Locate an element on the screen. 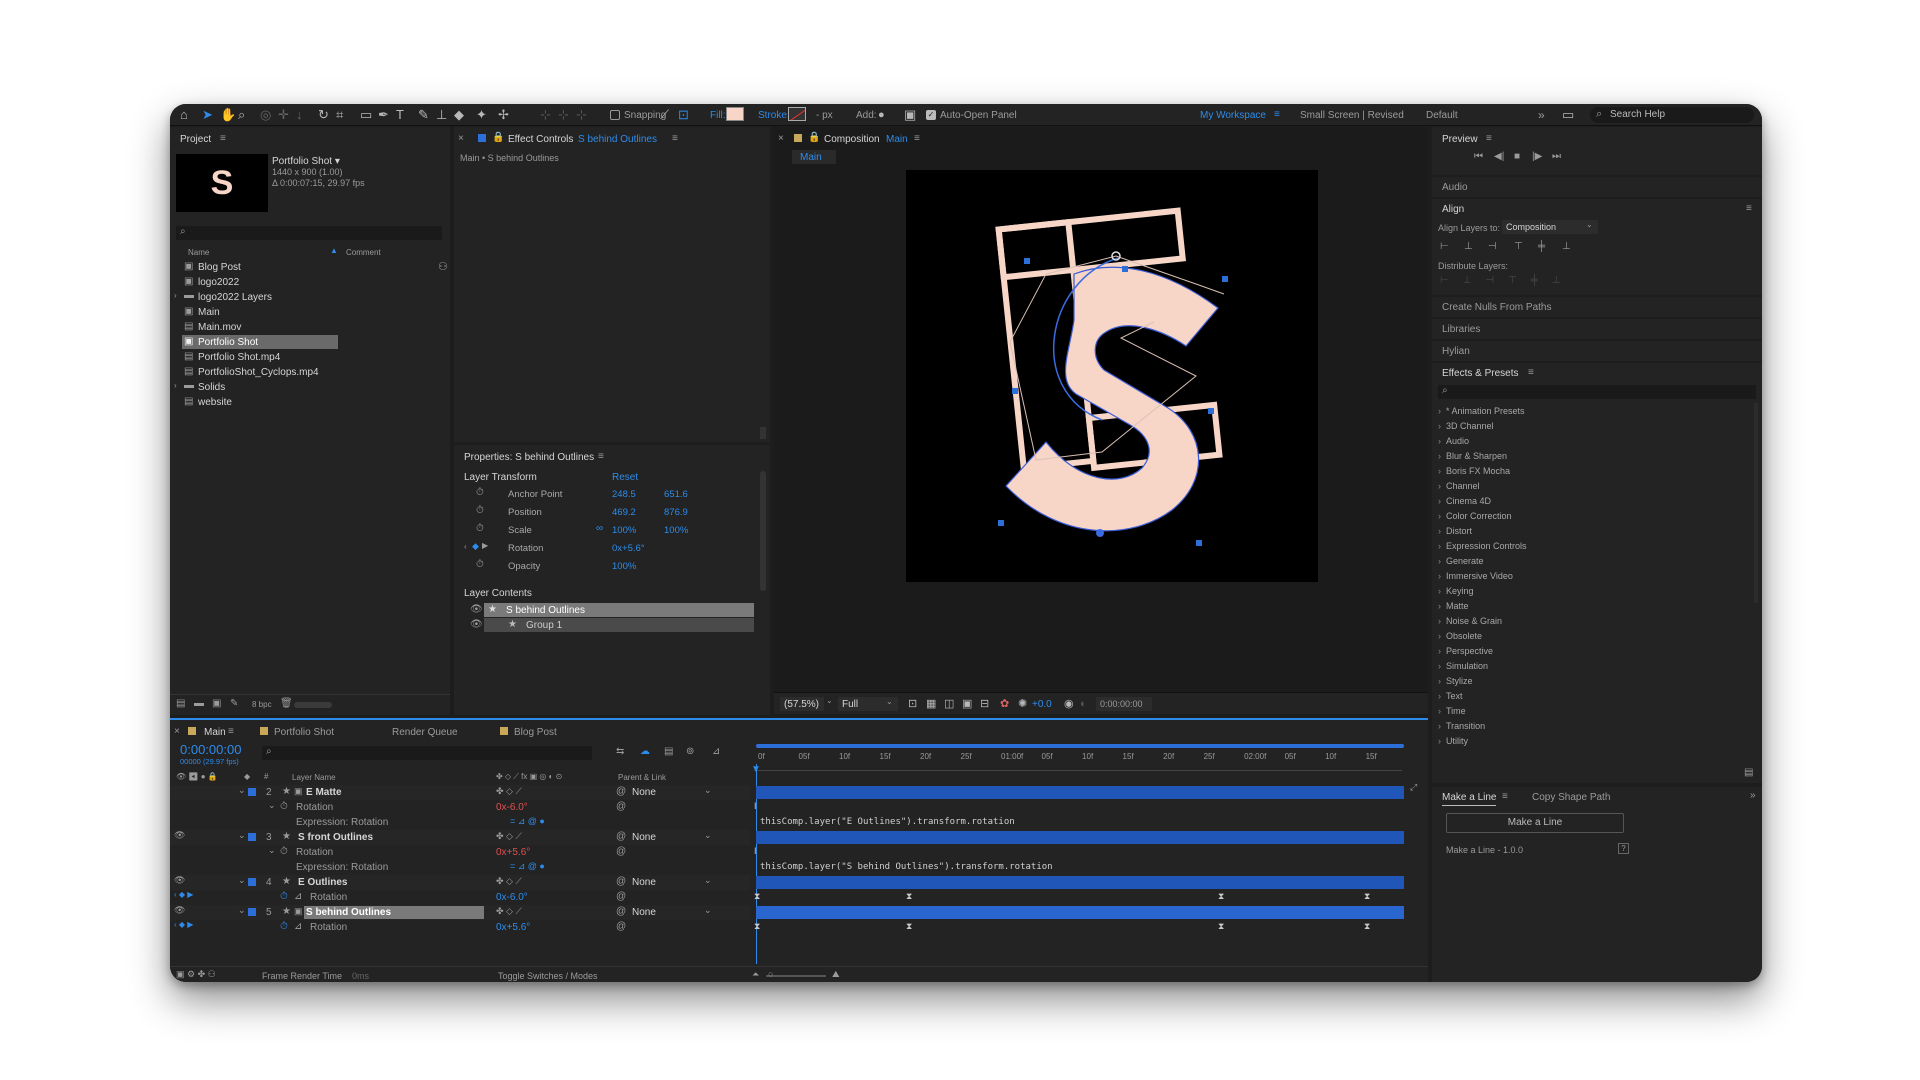 This screenshot has height=1080, width=1920. list-item: ▣ Blog Post is located at coordinates (310, 267).